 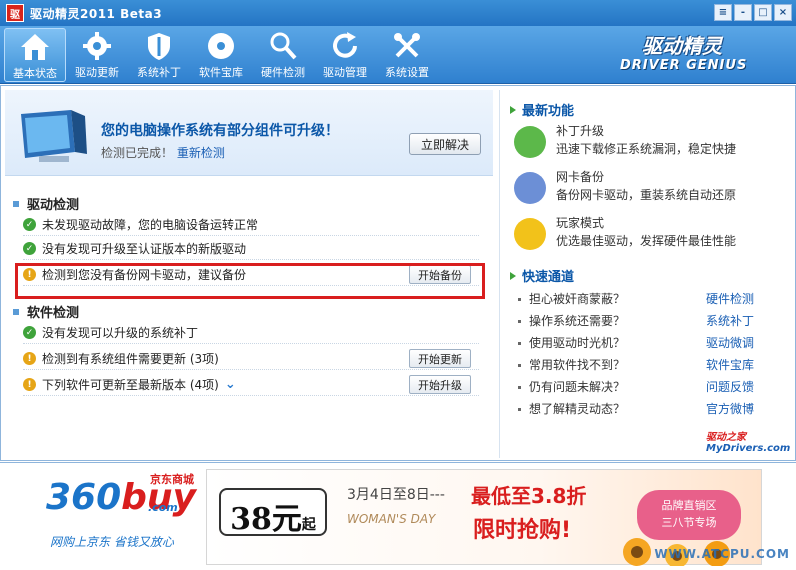 I want to click on software-check-heading: 软件检测, so click(x=46, y=311).